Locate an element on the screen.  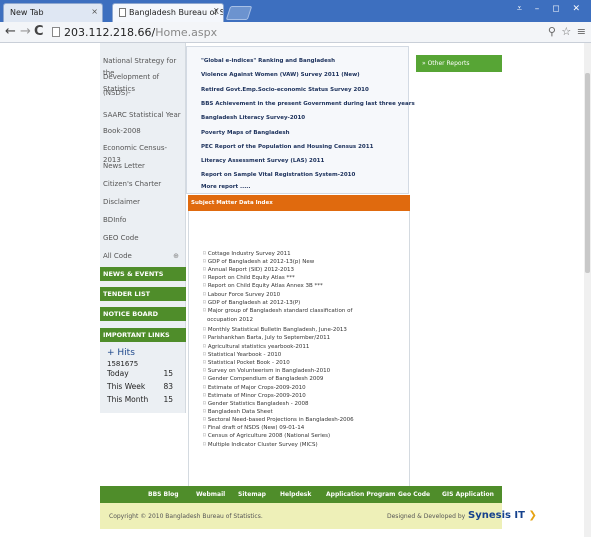
index-item: ⌑ Estimate of Minor Crops-2009-2010 is located at coordinates (254, 396).